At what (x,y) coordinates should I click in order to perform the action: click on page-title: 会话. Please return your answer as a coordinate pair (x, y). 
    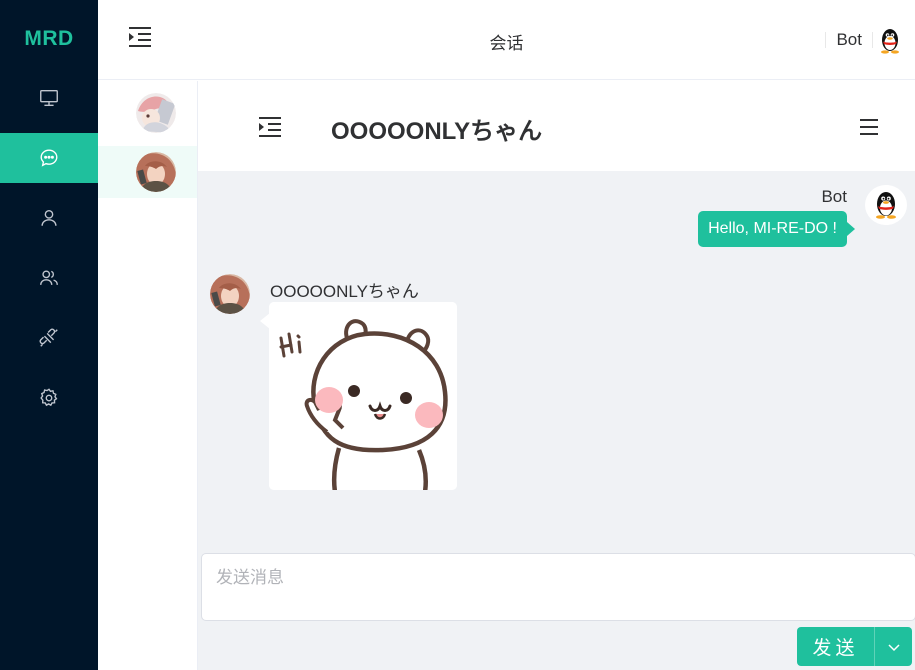
    Looking at the image, I should click on (506, 43).